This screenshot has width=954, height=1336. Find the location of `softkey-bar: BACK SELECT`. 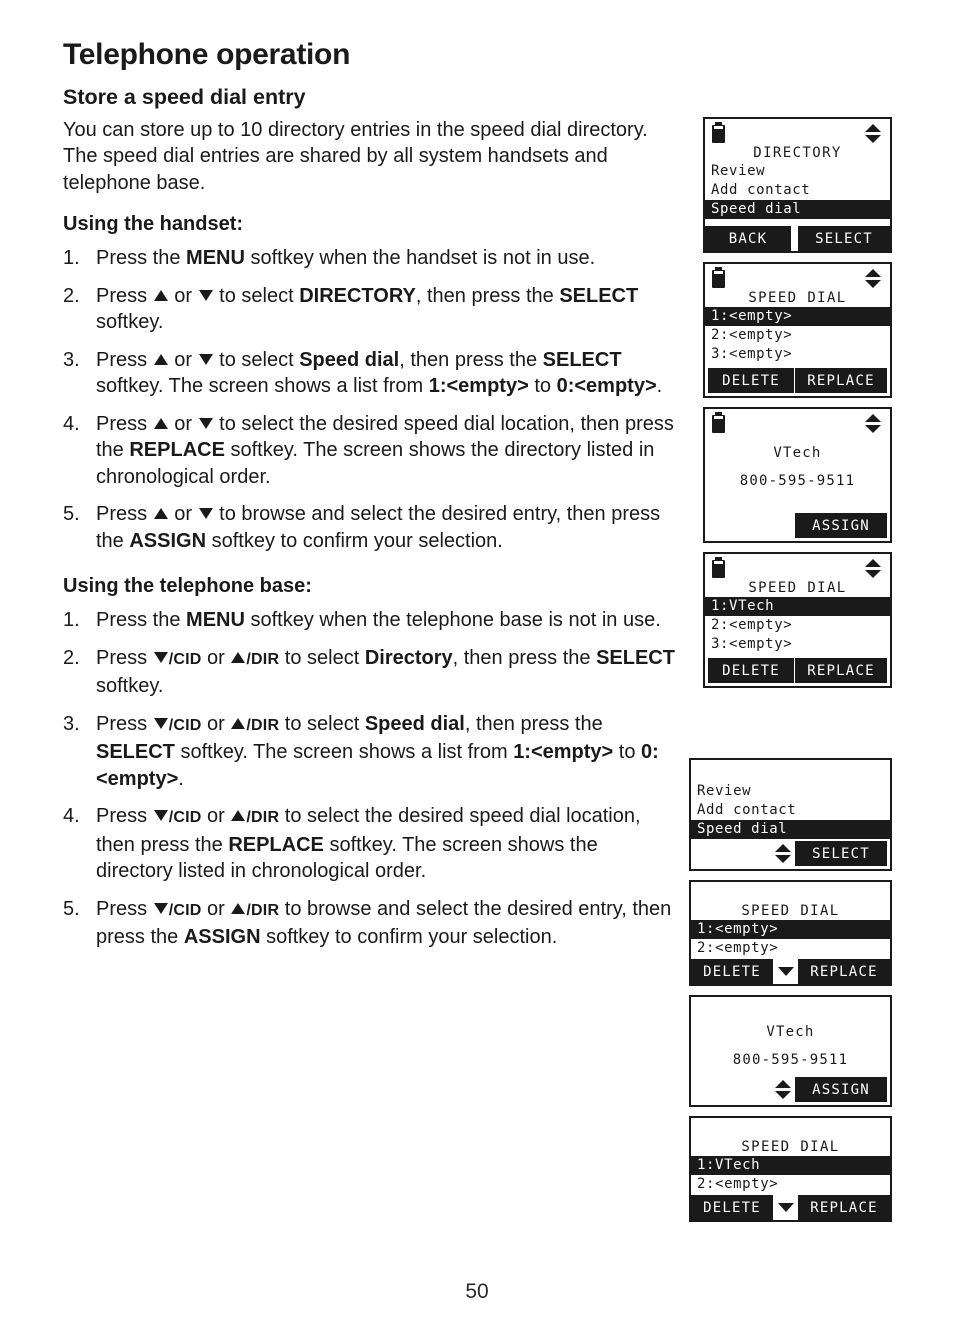

softkey-bar: BACK SELECT is located at coordinates (797, 238).